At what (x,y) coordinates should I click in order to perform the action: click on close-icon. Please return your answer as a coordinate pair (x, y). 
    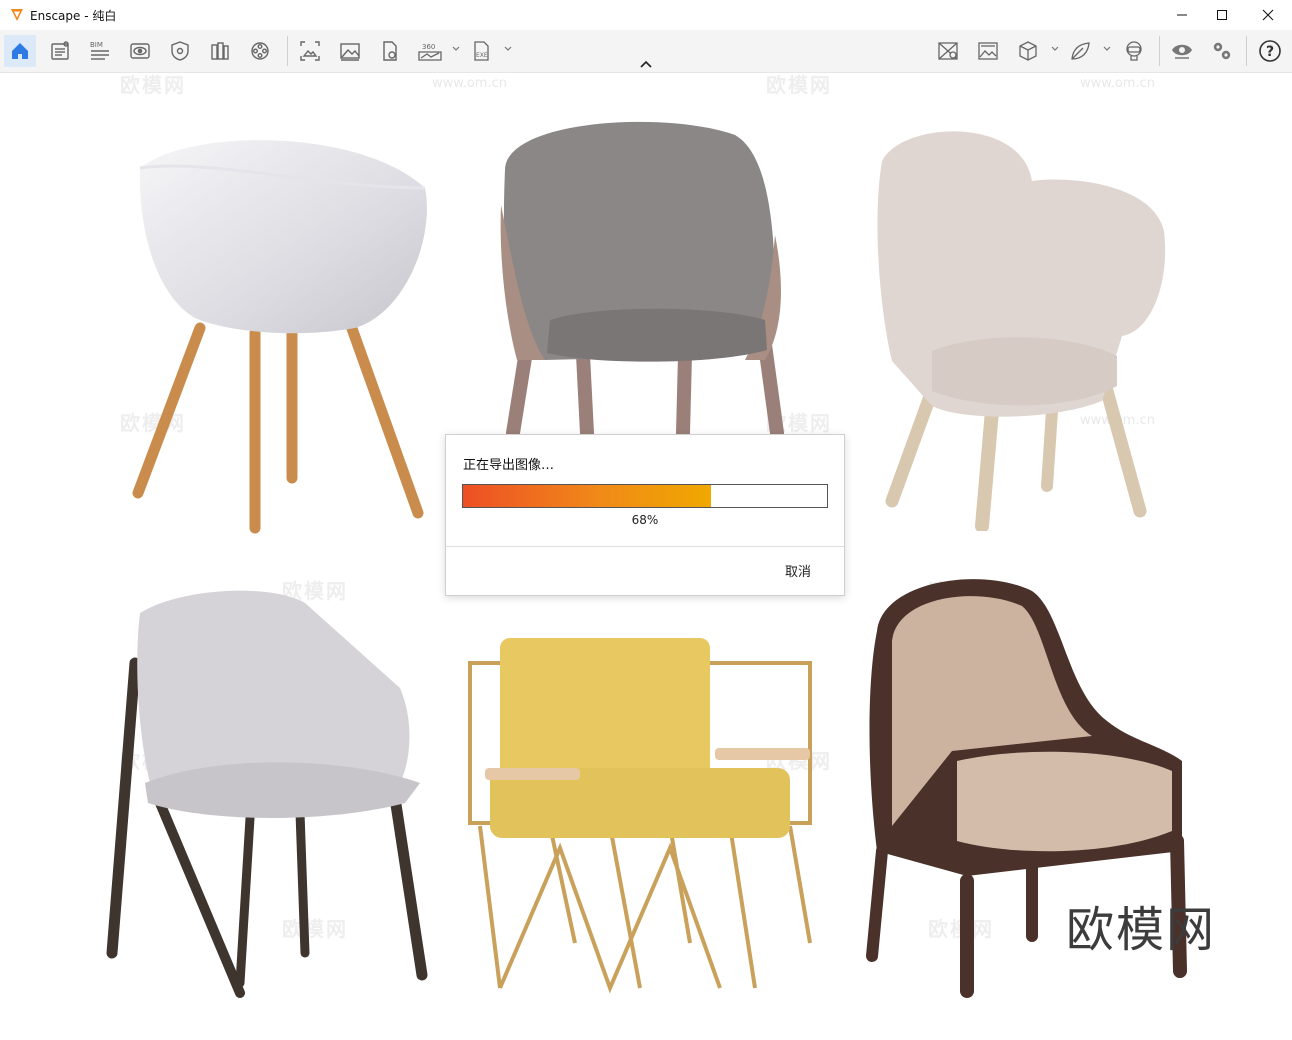
    Looking at the image, I should click on (1268, 15).